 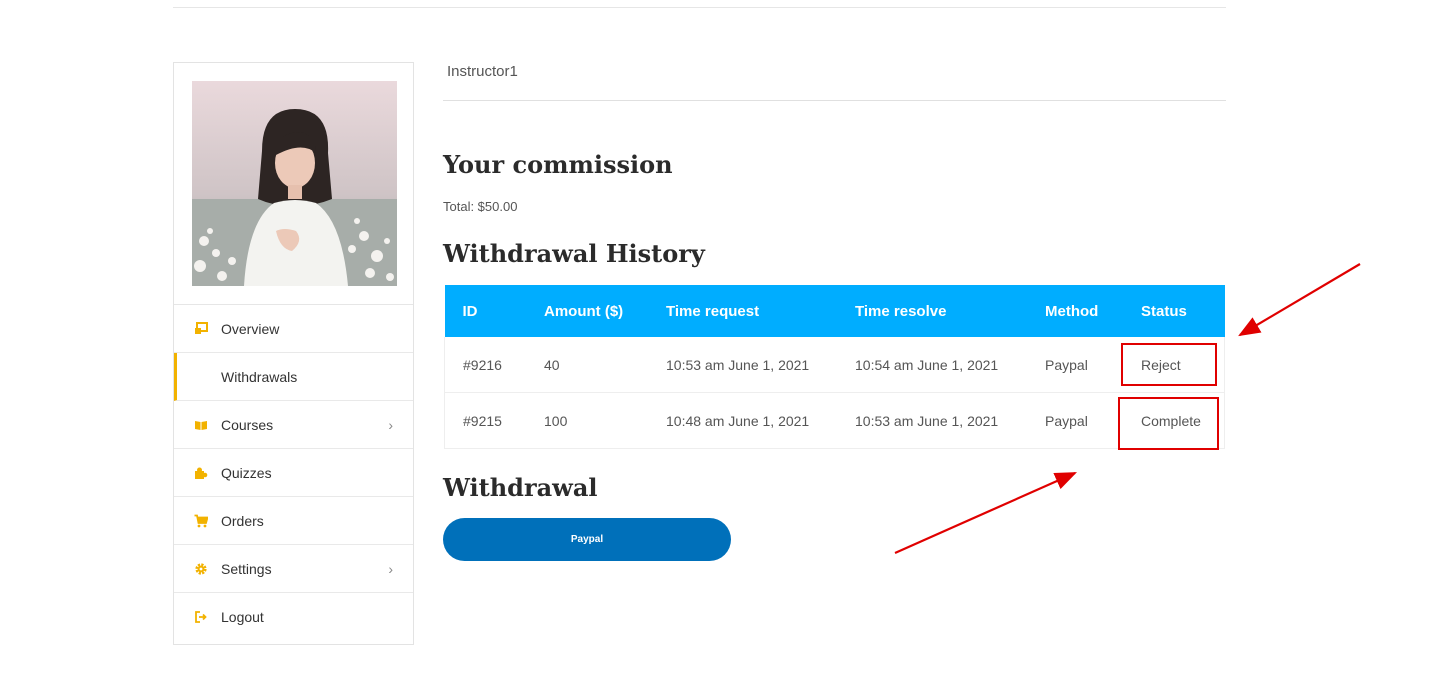 What do you see at coordinates (1299, 300) in the screenshot?
I see `annotation-arrow-reject` at bounding box center [1299, 300].